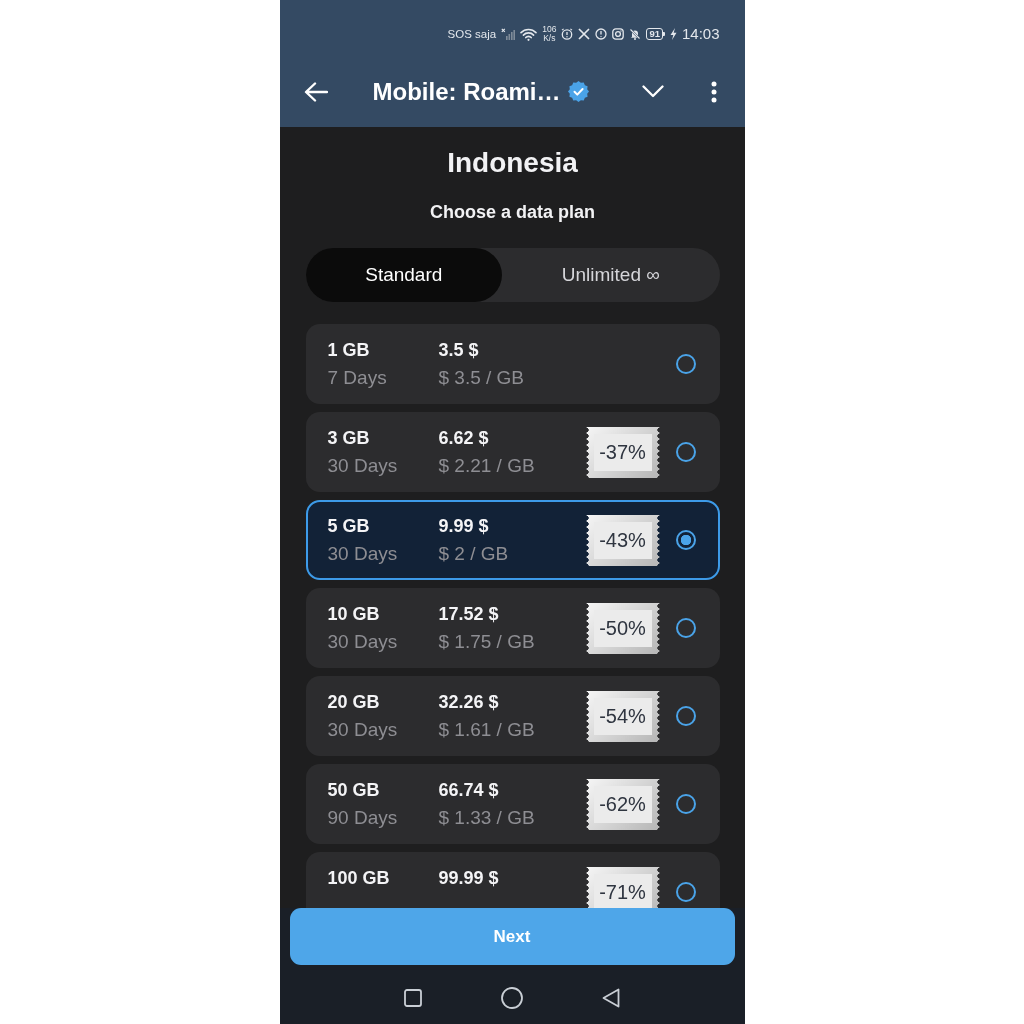  Describe the element at coordinates (358, 878) in the screenshot. I see `data-amount: 100 GB` at that location.